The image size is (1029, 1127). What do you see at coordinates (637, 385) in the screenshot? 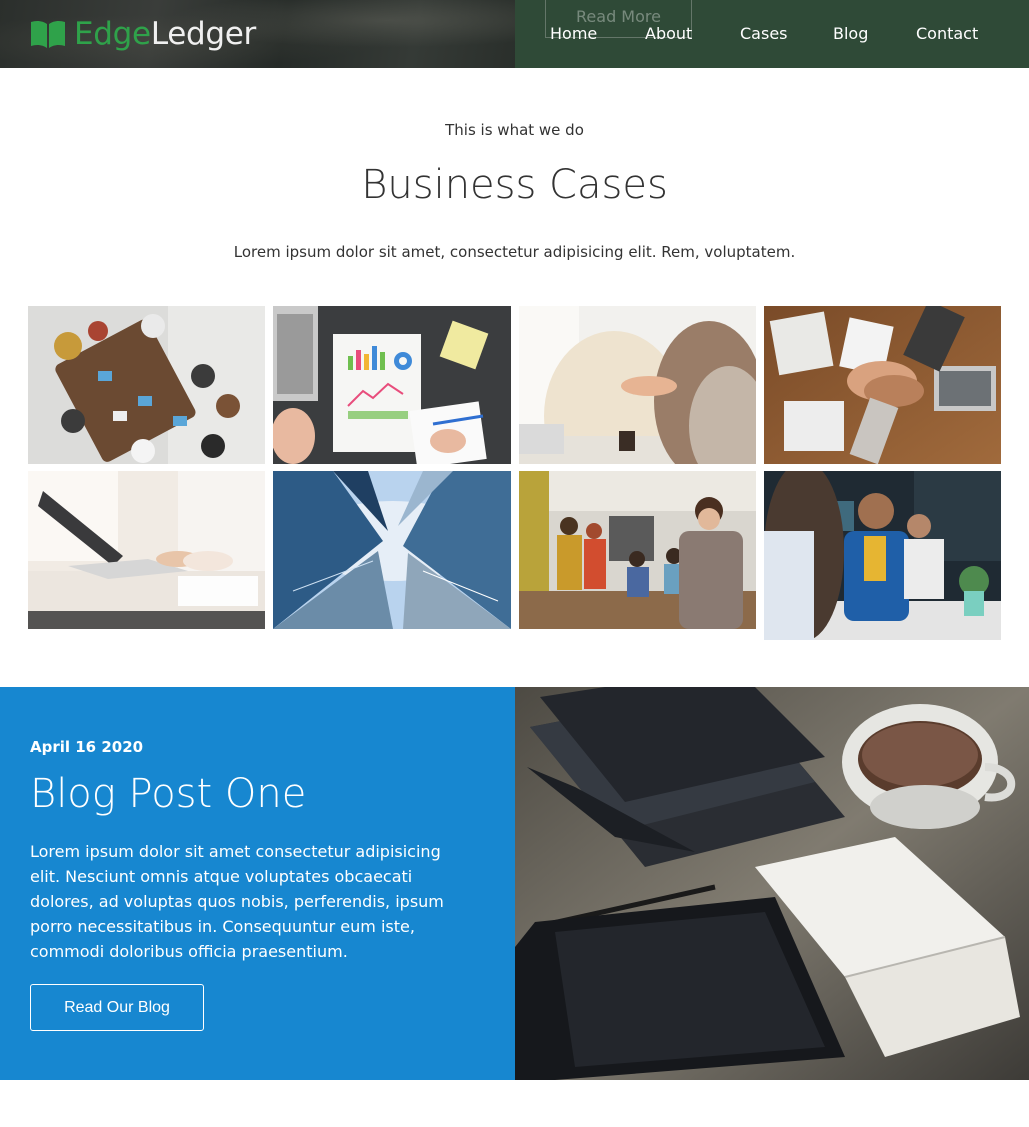
I see `case-image-handshake` at bounding box center [637, 385].